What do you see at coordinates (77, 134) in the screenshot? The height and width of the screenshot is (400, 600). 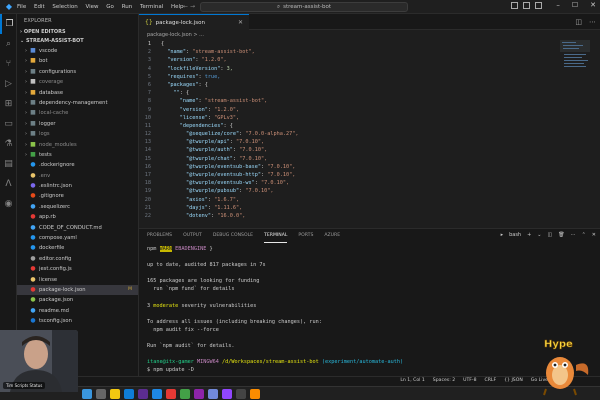 I see `folder-item-logs: › ■ logs` at bounding box center [77, 134].